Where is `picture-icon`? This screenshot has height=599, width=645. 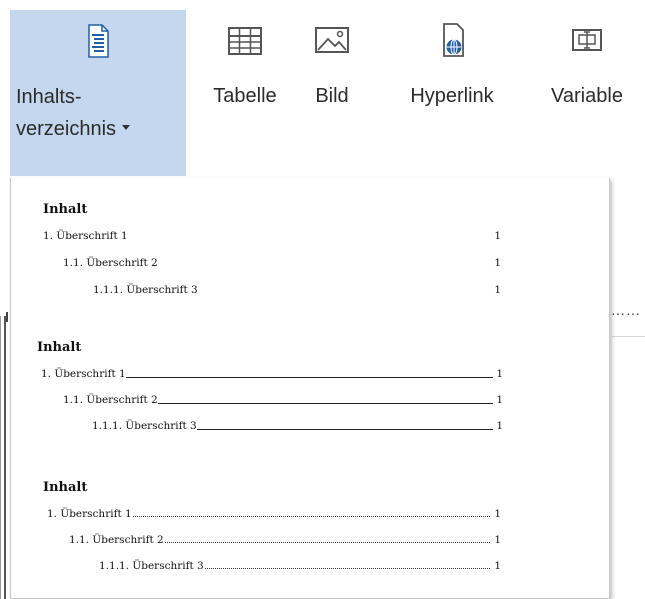 picture-icon is located at coordinates (332, 40).